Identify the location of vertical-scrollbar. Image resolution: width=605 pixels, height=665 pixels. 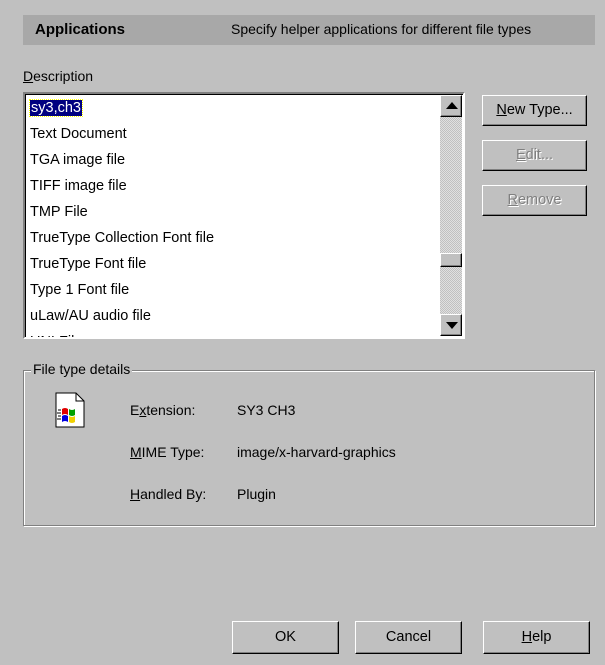
(451, 215).